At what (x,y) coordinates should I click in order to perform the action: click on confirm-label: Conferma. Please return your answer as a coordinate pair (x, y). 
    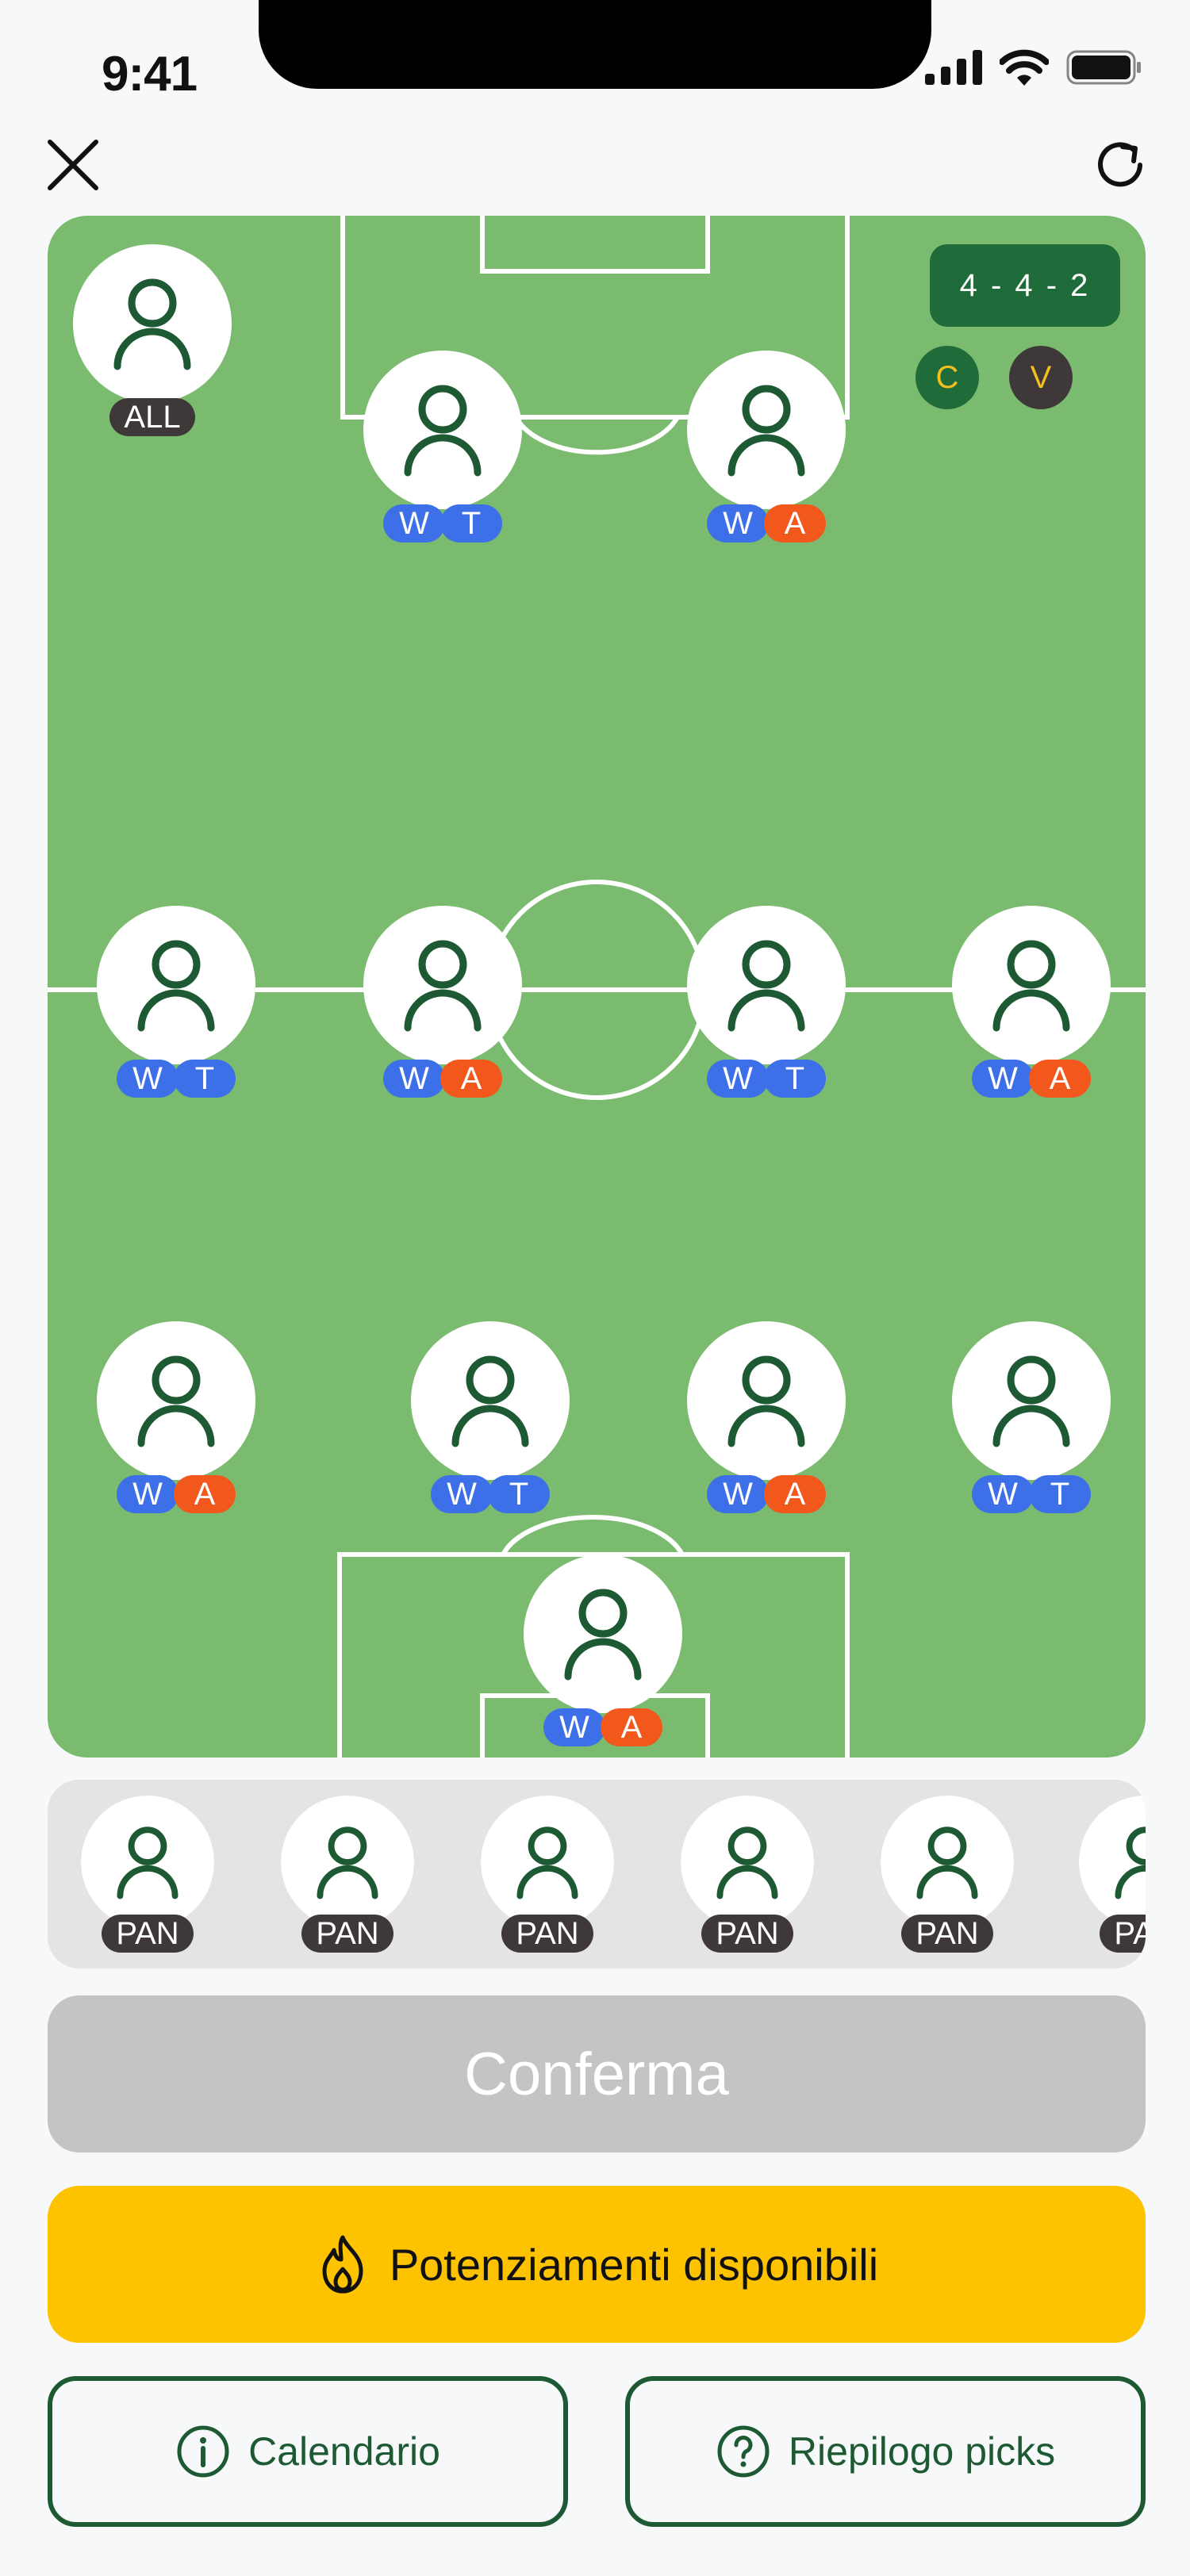
    Looking at the image, I should click on (596, 2074).